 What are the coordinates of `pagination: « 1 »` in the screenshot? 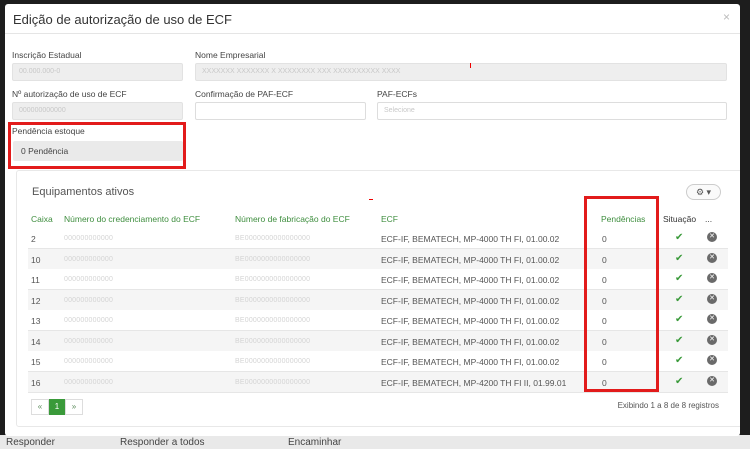 It's located at (57, 408).